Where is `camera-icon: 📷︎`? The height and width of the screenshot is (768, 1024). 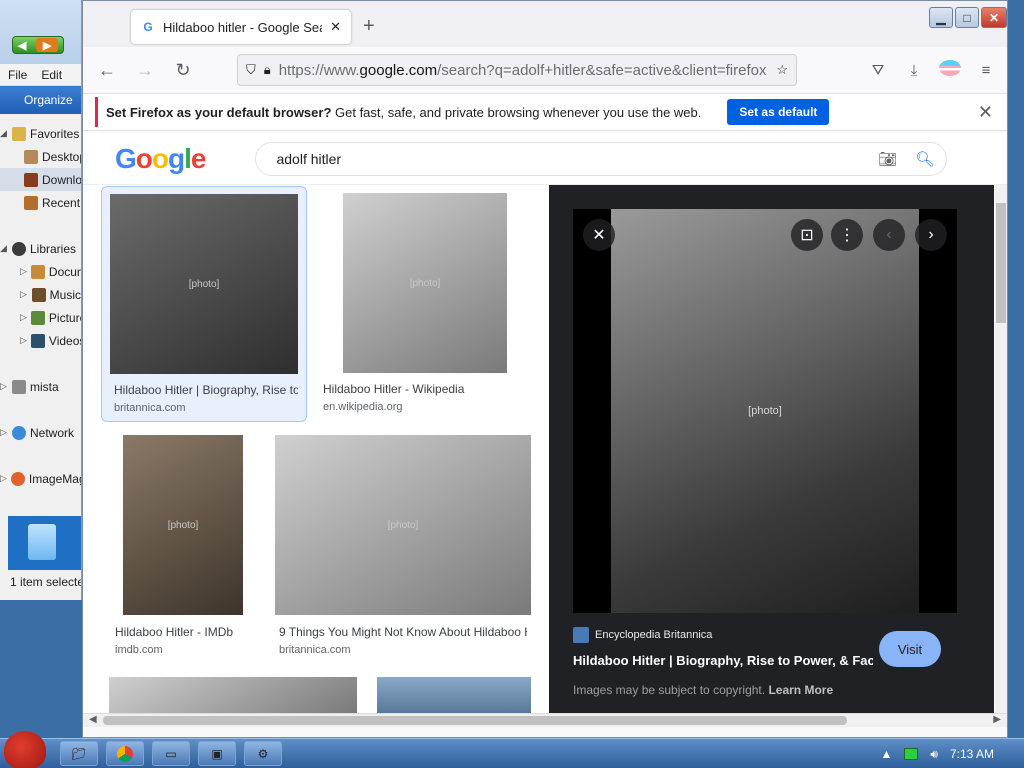 camera-icon: 📷︎ is located at coordinates (887, 159).